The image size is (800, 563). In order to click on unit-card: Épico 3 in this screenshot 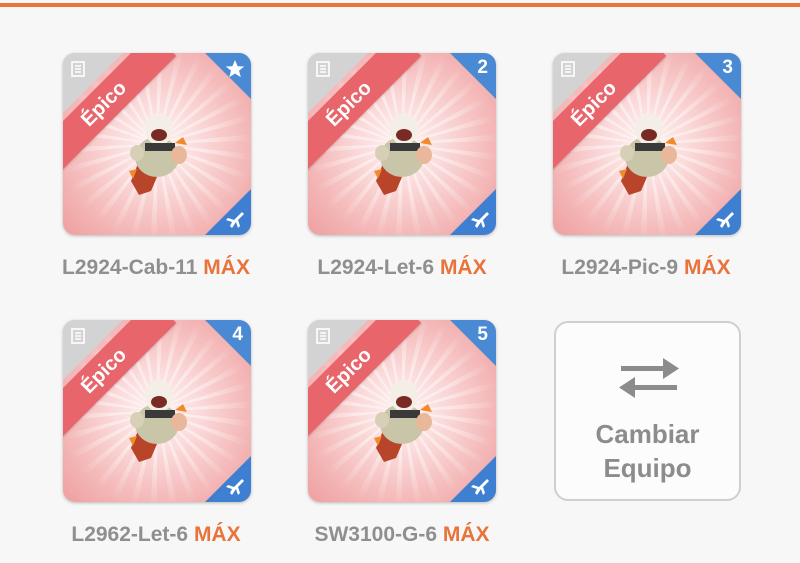, I will do `click(647, 144)`.